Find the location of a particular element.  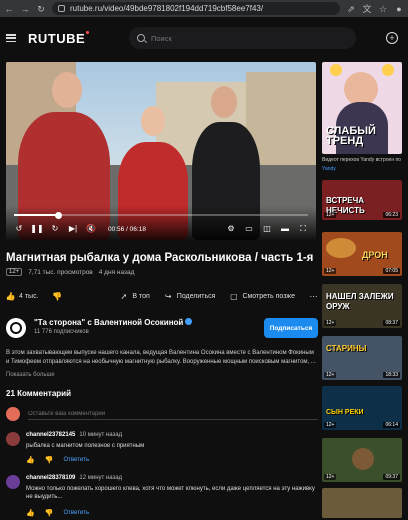

video-thumbnail: 12+ 09:37 is located at coordinates (362, 460).